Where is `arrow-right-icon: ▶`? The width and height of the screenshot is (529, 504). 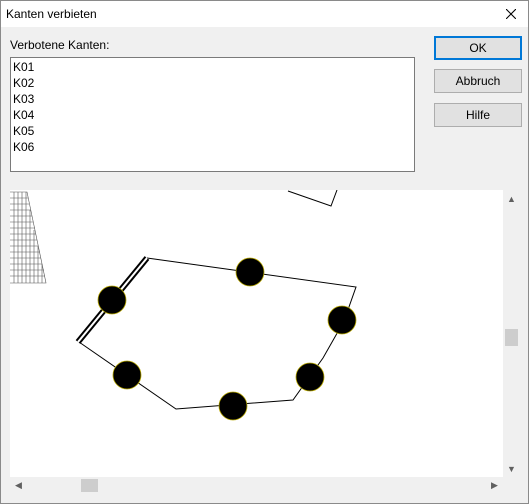 arrow-right-icon: ▶ is located at coordinates (494, 485).